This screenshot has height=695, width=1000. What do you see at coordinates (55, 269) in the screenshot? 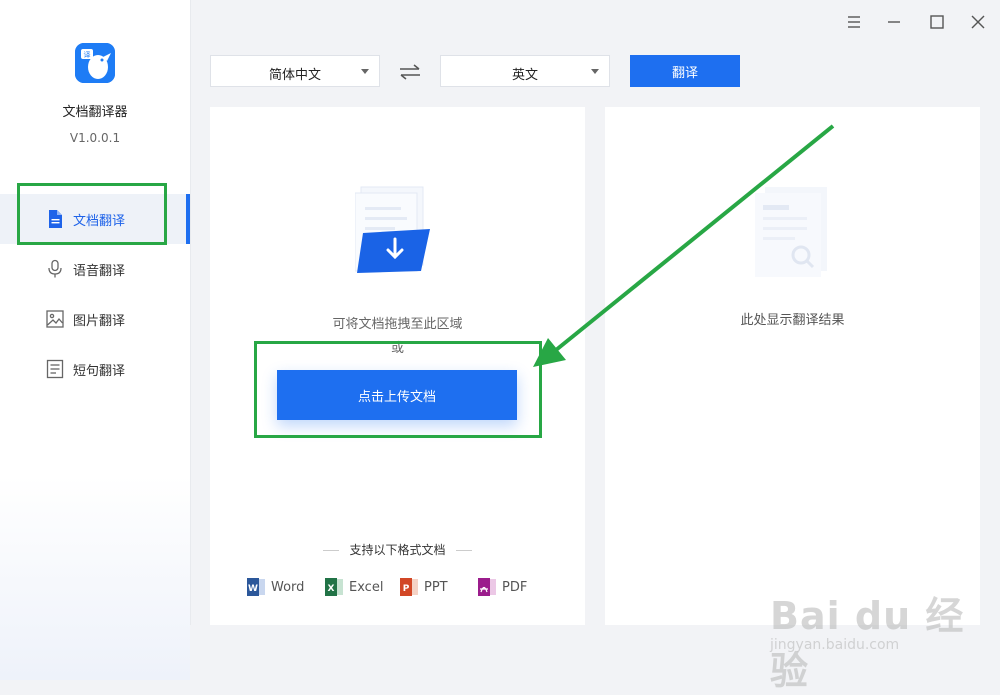
I see `microphone-icon` at bounding box center [55, 269].